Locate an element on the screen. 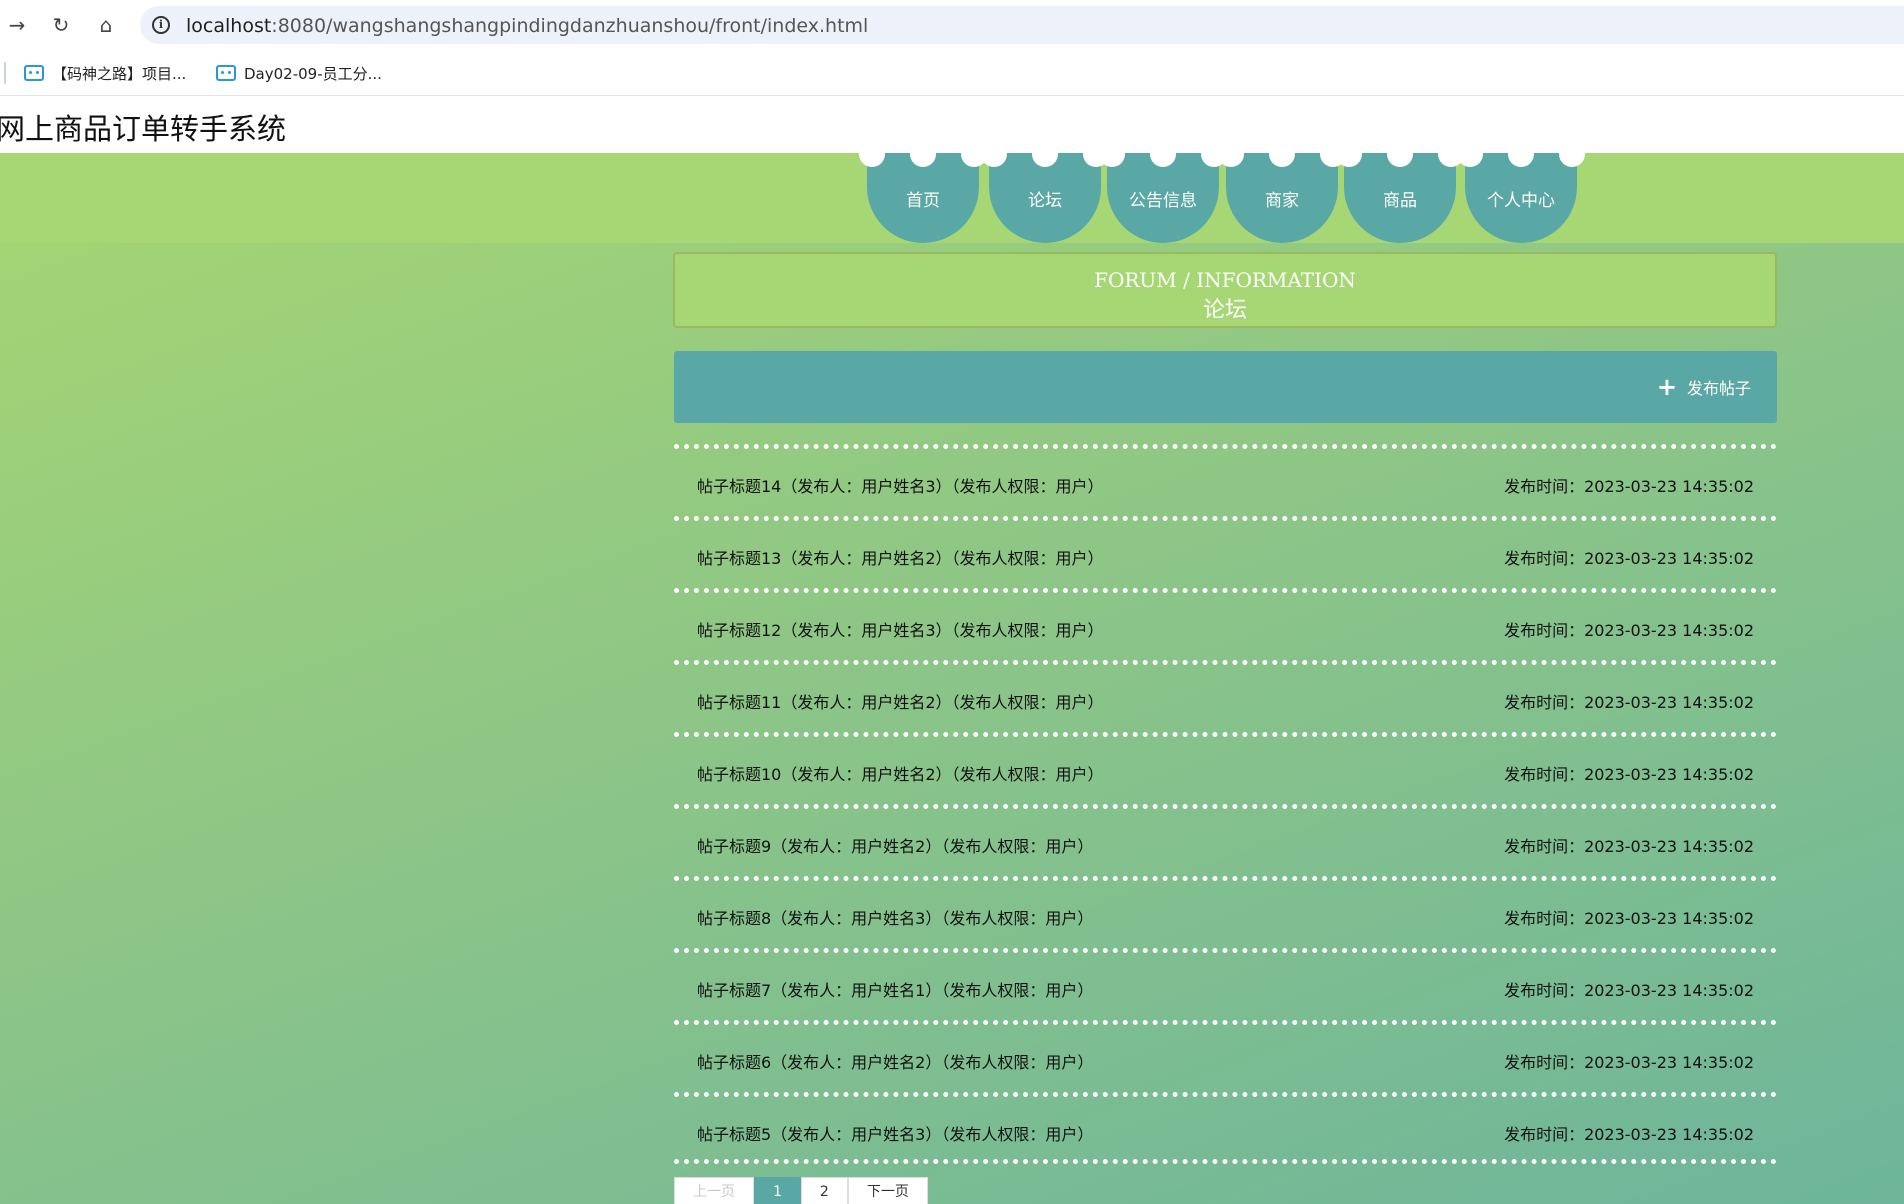 This screenshot has height=1204, width=1904. publish-post-button: + 发布帖子 is located at coordinates (1704, 387).